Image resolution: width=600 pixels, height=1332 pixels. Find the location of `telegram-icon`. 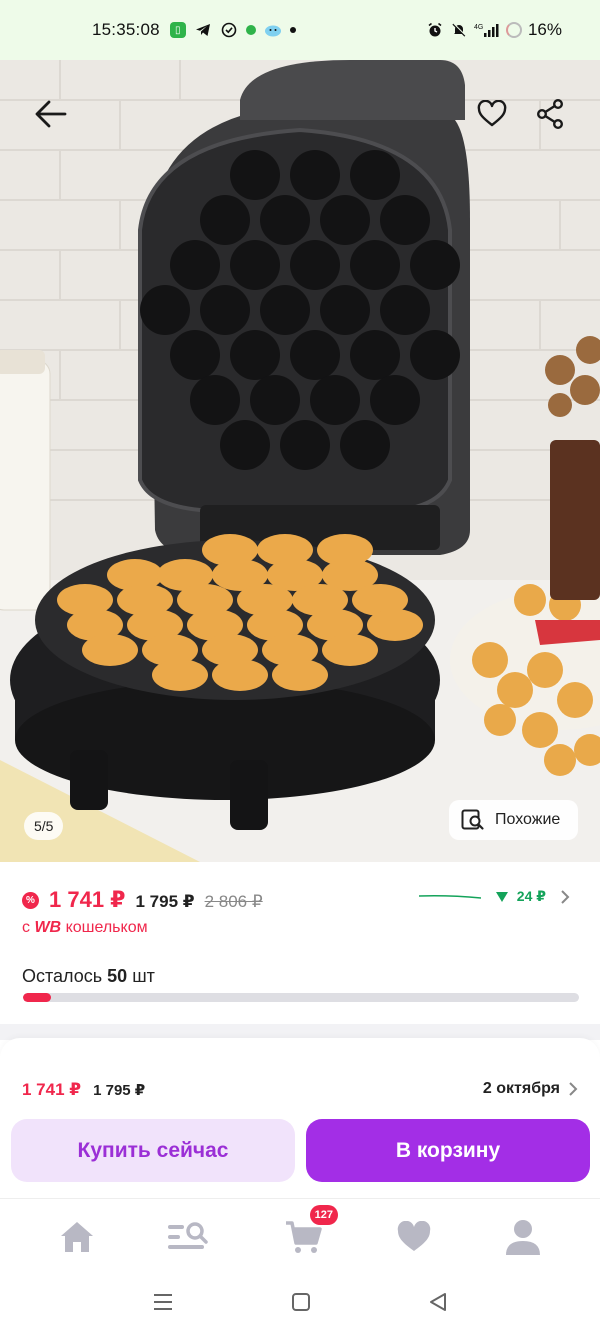

telegram-icon is located at coordinates (203, 30).